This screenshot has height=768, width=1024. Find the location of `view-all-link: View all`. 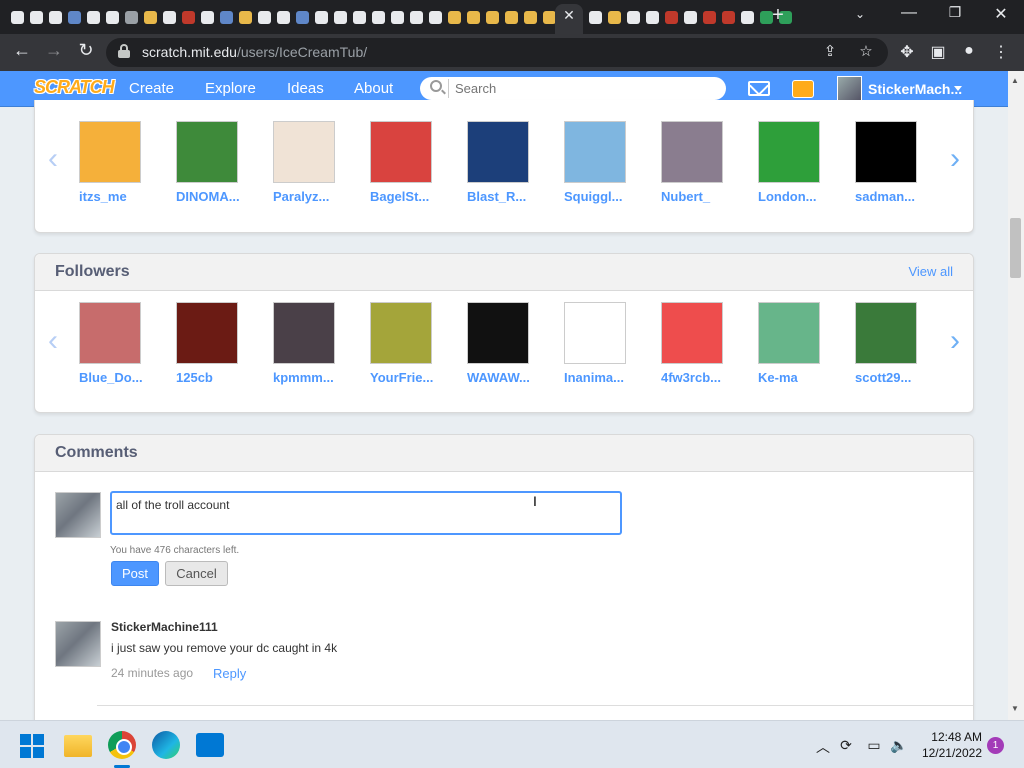

view-all-link: View all is located at coordinates (930, 271).